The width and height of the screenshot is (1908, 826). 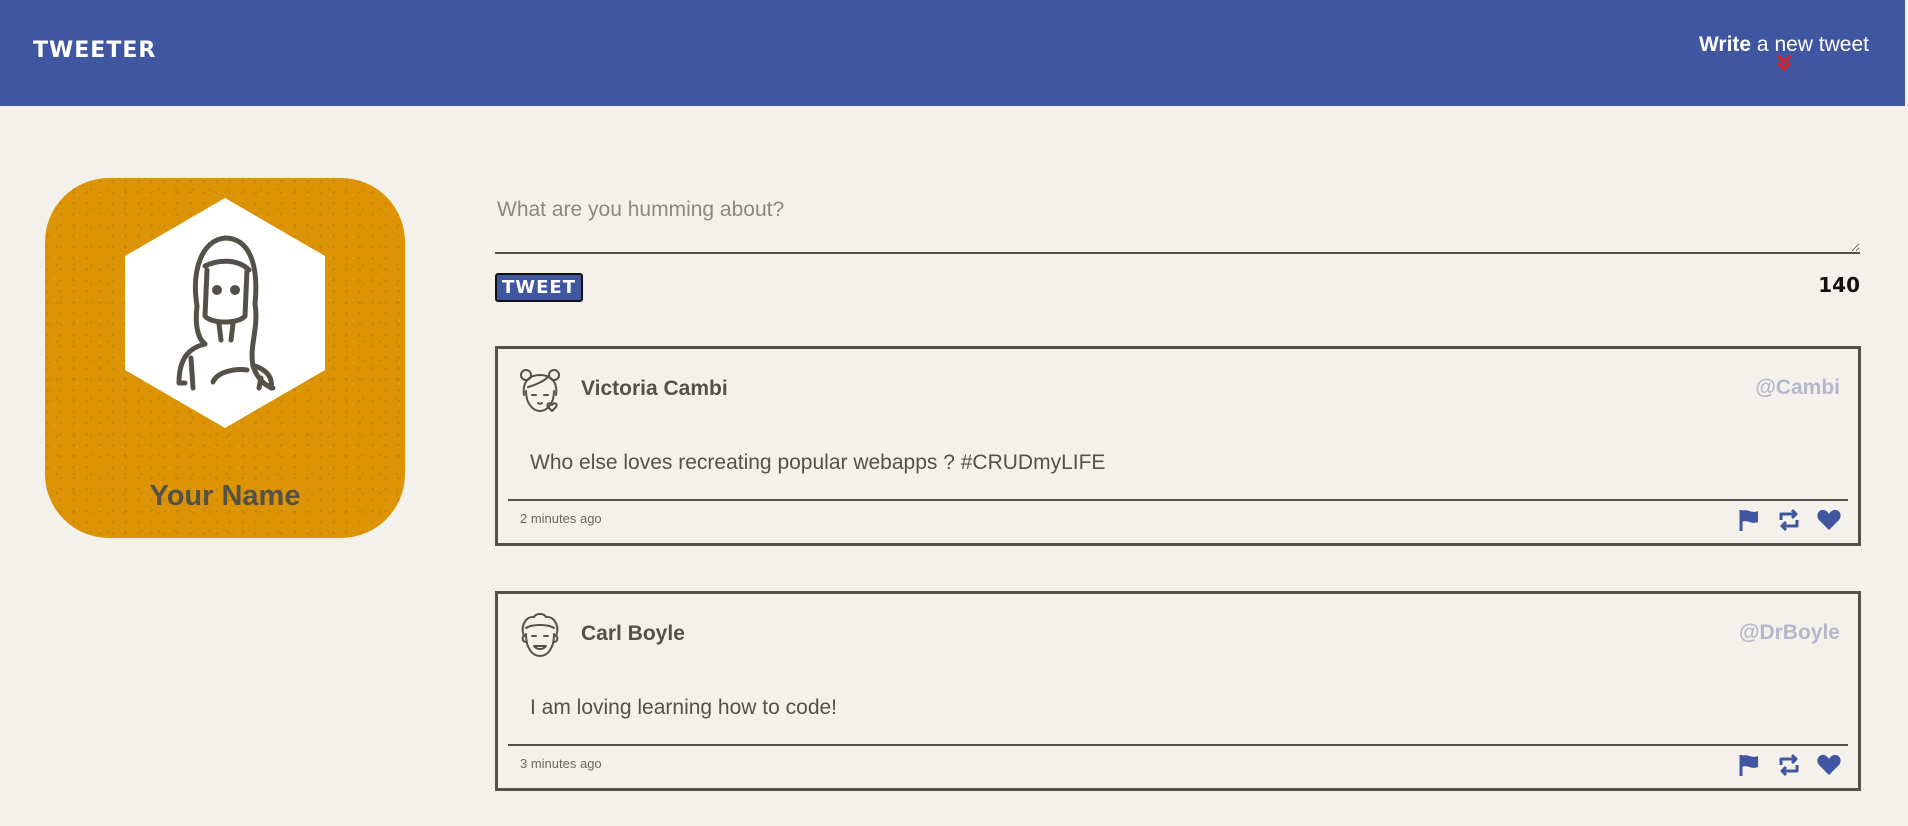 What do you see at coordinates (1725, 44) in the screenshot?
I see `compose-toggle-bold: Write` at bounding box center [1725, 44].